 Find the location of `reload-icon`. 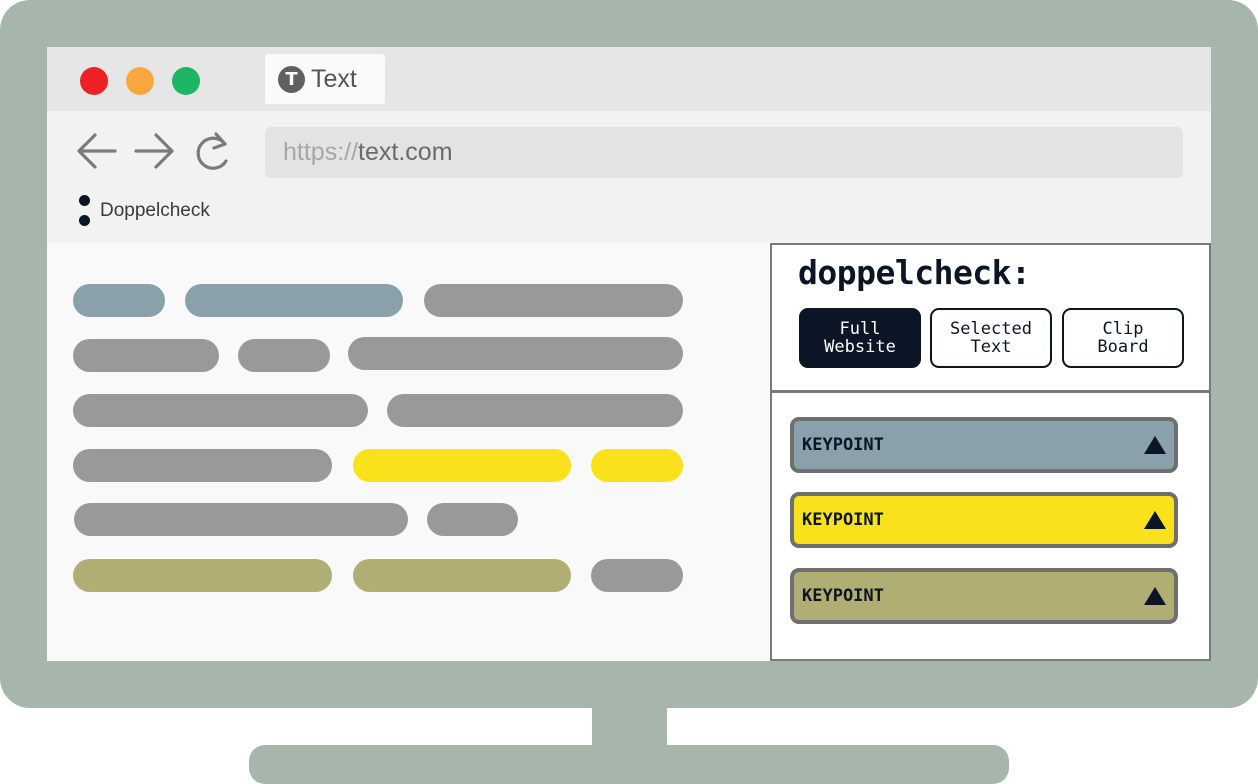

reload-icon is located at coordinates (212, 151).